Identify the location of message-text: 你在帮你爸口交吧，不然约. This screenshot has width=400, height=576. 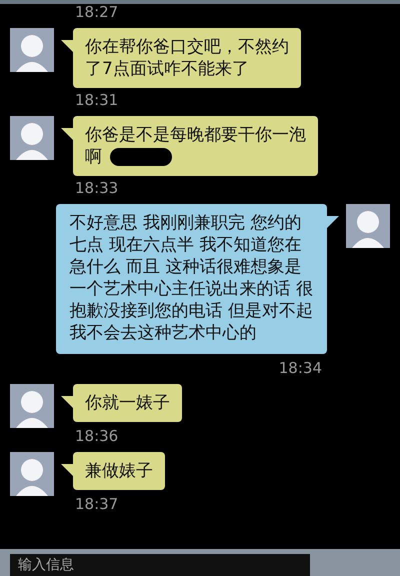
(187, 47).